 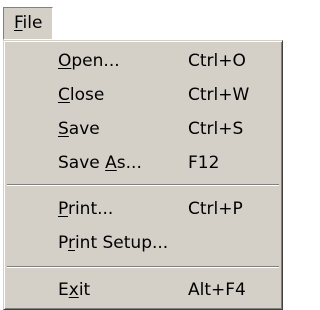 What do you see at coordinates (18, 23) in the screenshot?
I see `mnemonic-f: F` at bounding box center [18, 23].